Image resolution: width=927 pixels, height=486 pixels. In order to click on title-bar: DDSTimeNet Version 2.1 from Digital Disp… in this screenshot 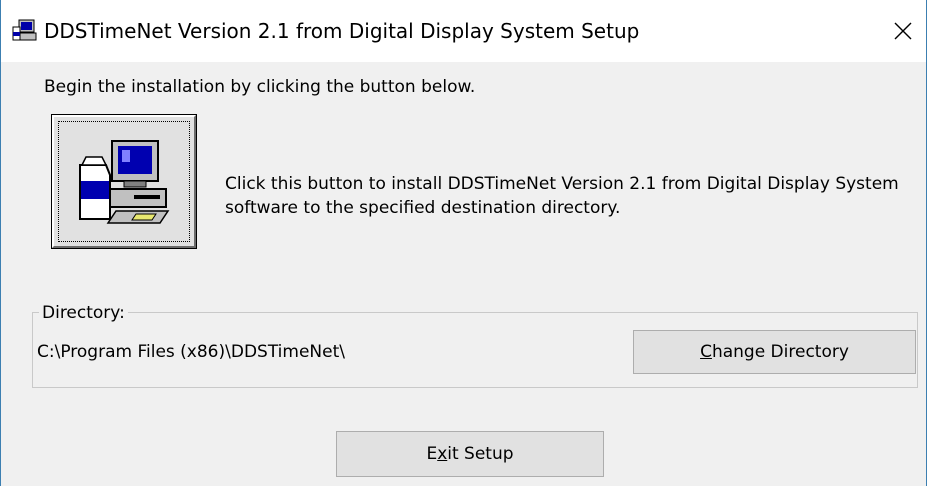, I will do `click(463, 31)`.